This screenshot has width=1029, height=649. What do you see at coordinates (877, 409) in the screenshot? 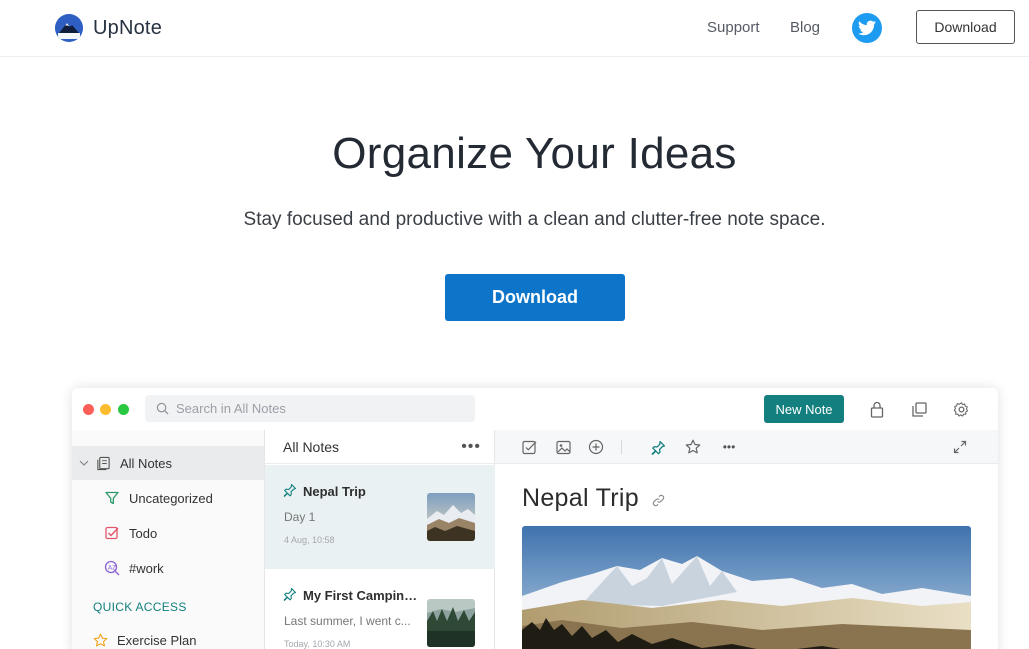
I see `lock-icon` at bounding box center [877, 409].